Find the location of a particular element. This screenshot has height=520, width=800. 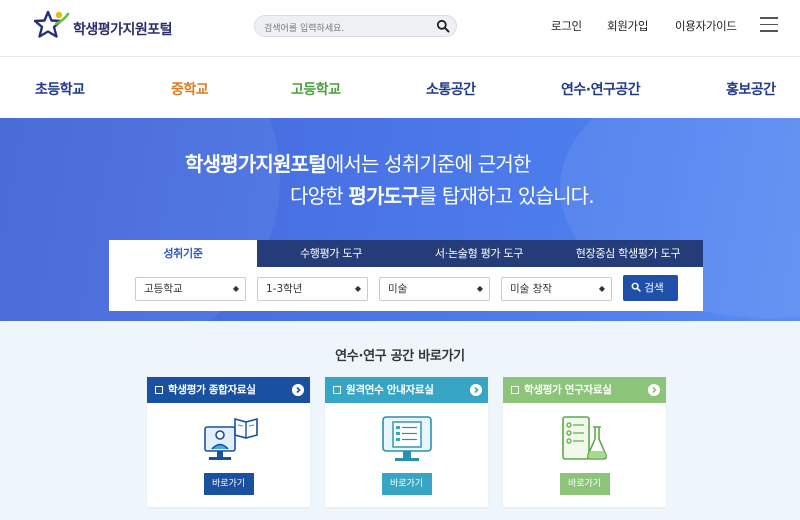

hero-headline-line2: 다양한 평가도구를 탑재하고 있습니다. is located at coordinates (442, 194).